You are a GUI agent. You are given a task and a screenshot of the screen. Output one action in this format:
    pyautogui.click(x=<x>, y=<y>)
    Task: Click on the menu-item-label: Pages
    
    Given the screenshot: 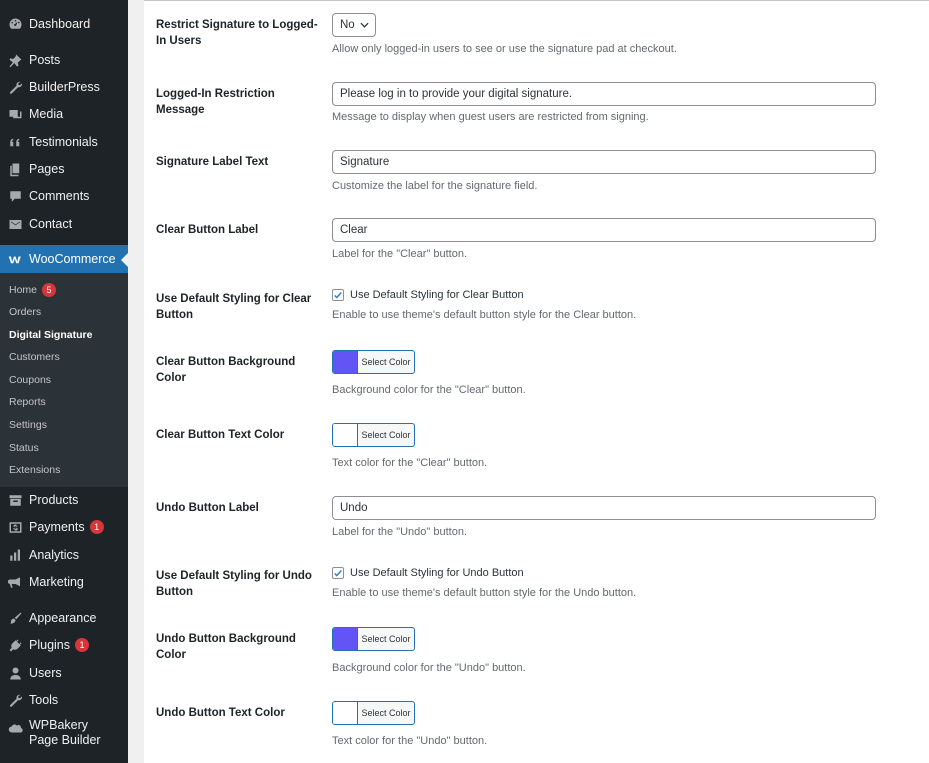 What is the action you would take?
    pyautogui.click(x=47, y=168)
    